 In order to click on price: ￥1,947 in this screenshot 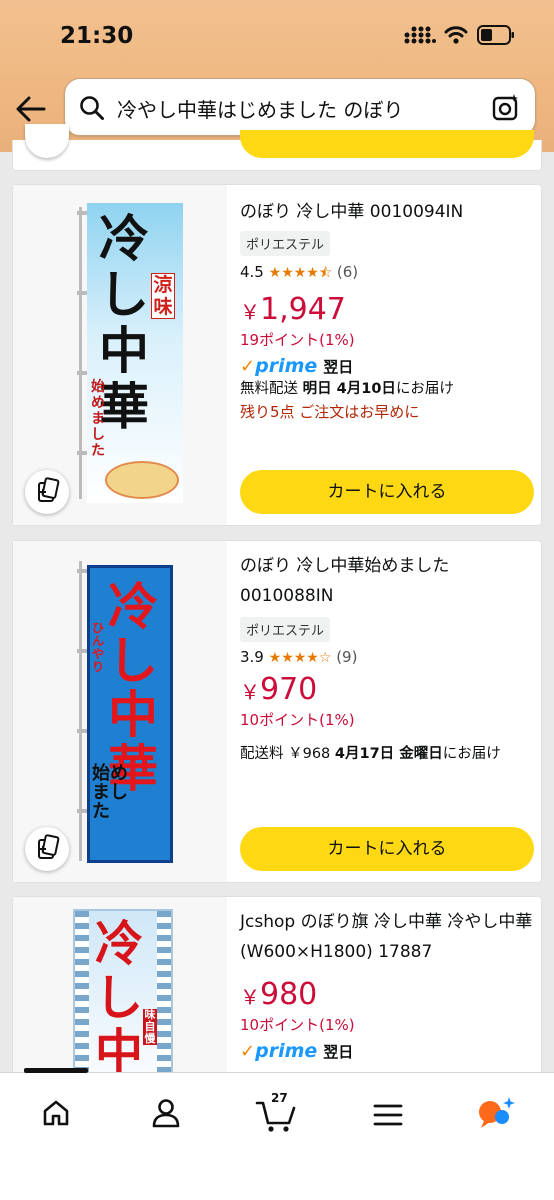, I will do `click(293, 309)`.